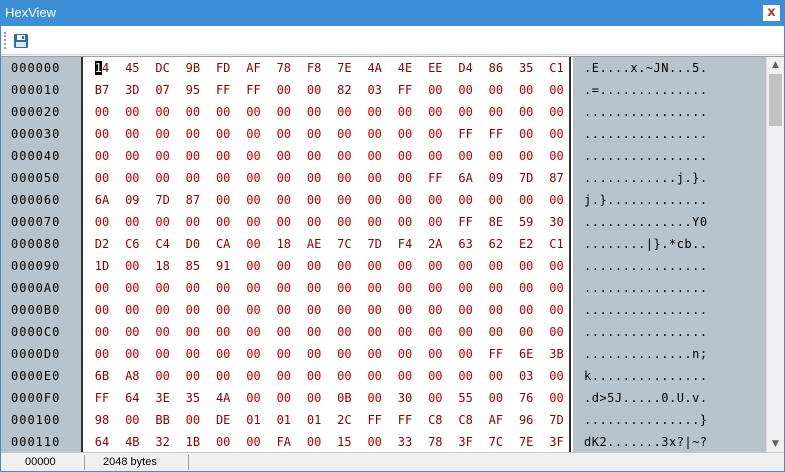 The width and height of the screenshot is (785, 472). What do you see at coordinates (344, 420) in the screenshot?
I see `hex-byte: 2C` at bounding box center [344, 420].